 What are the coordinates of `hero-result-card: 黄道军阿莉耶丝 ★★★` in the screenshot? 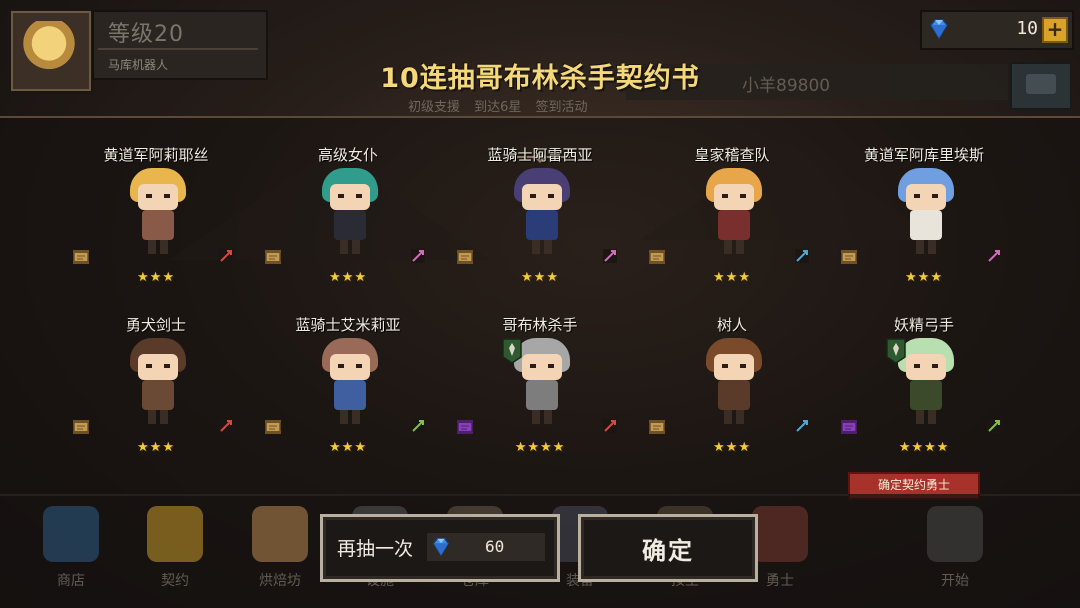 It's located at (156, 226).